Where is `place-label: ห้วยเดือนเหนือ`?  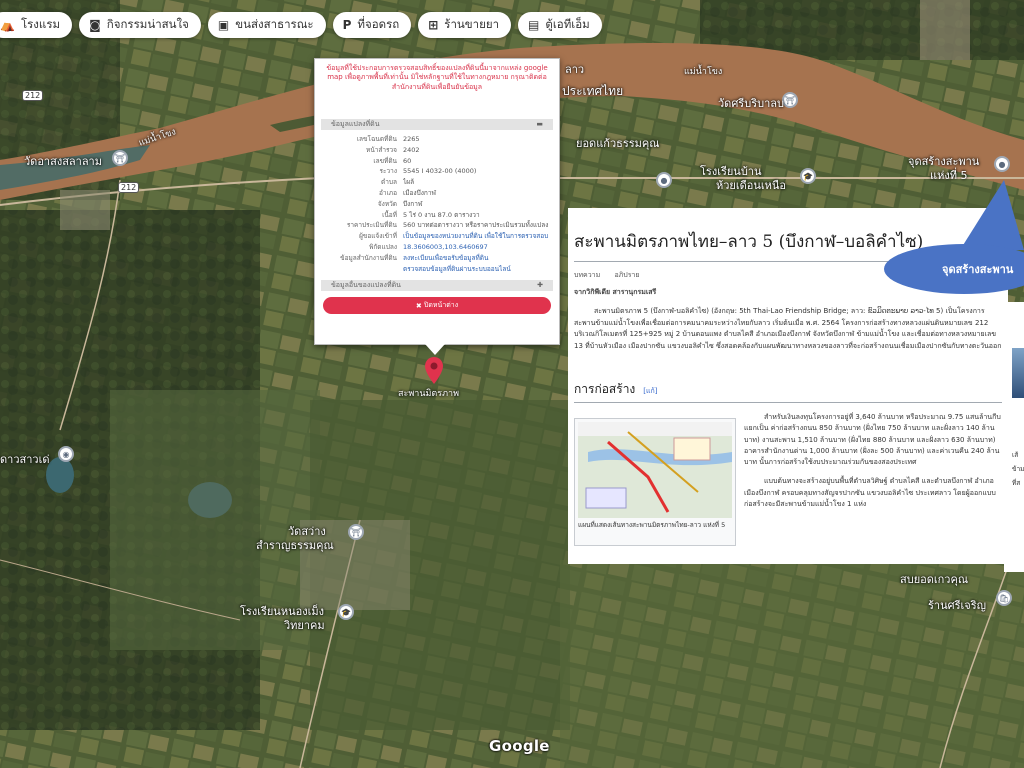
place-label: ห้วยเดือนเหนือ is located at coordinates (751, 185).